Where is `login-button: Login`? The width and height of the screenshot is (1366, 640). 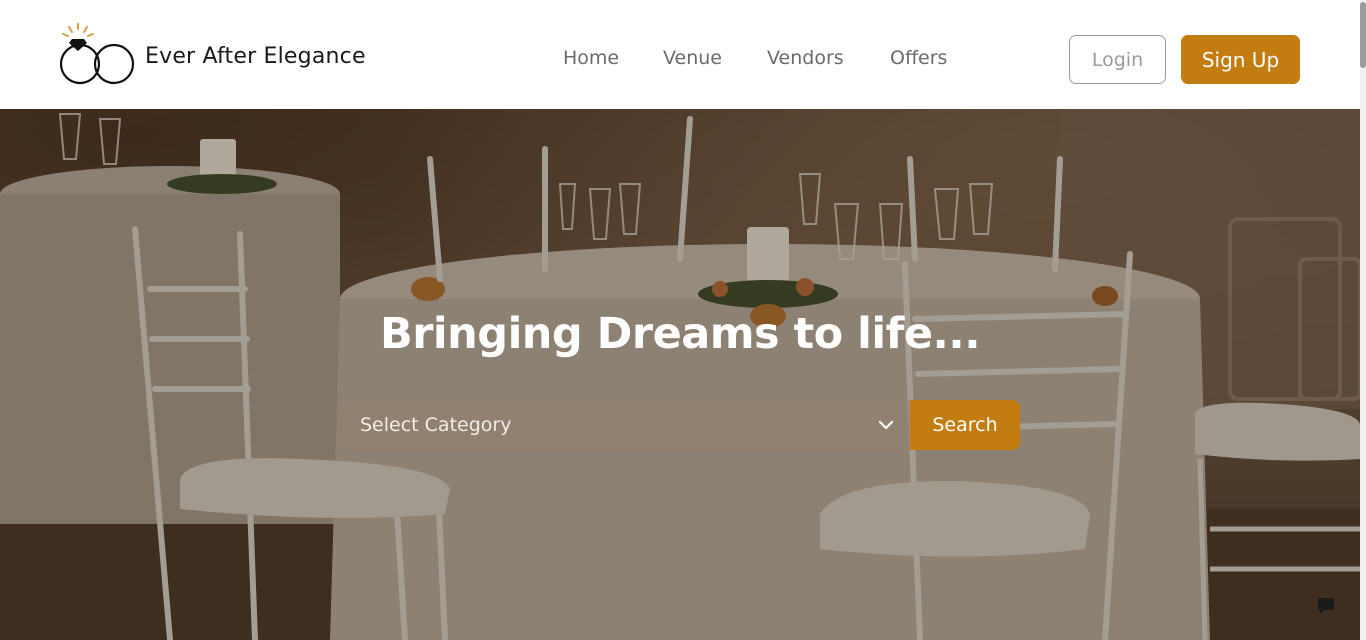
login-button: Login is located at coordinates (1117, 59).